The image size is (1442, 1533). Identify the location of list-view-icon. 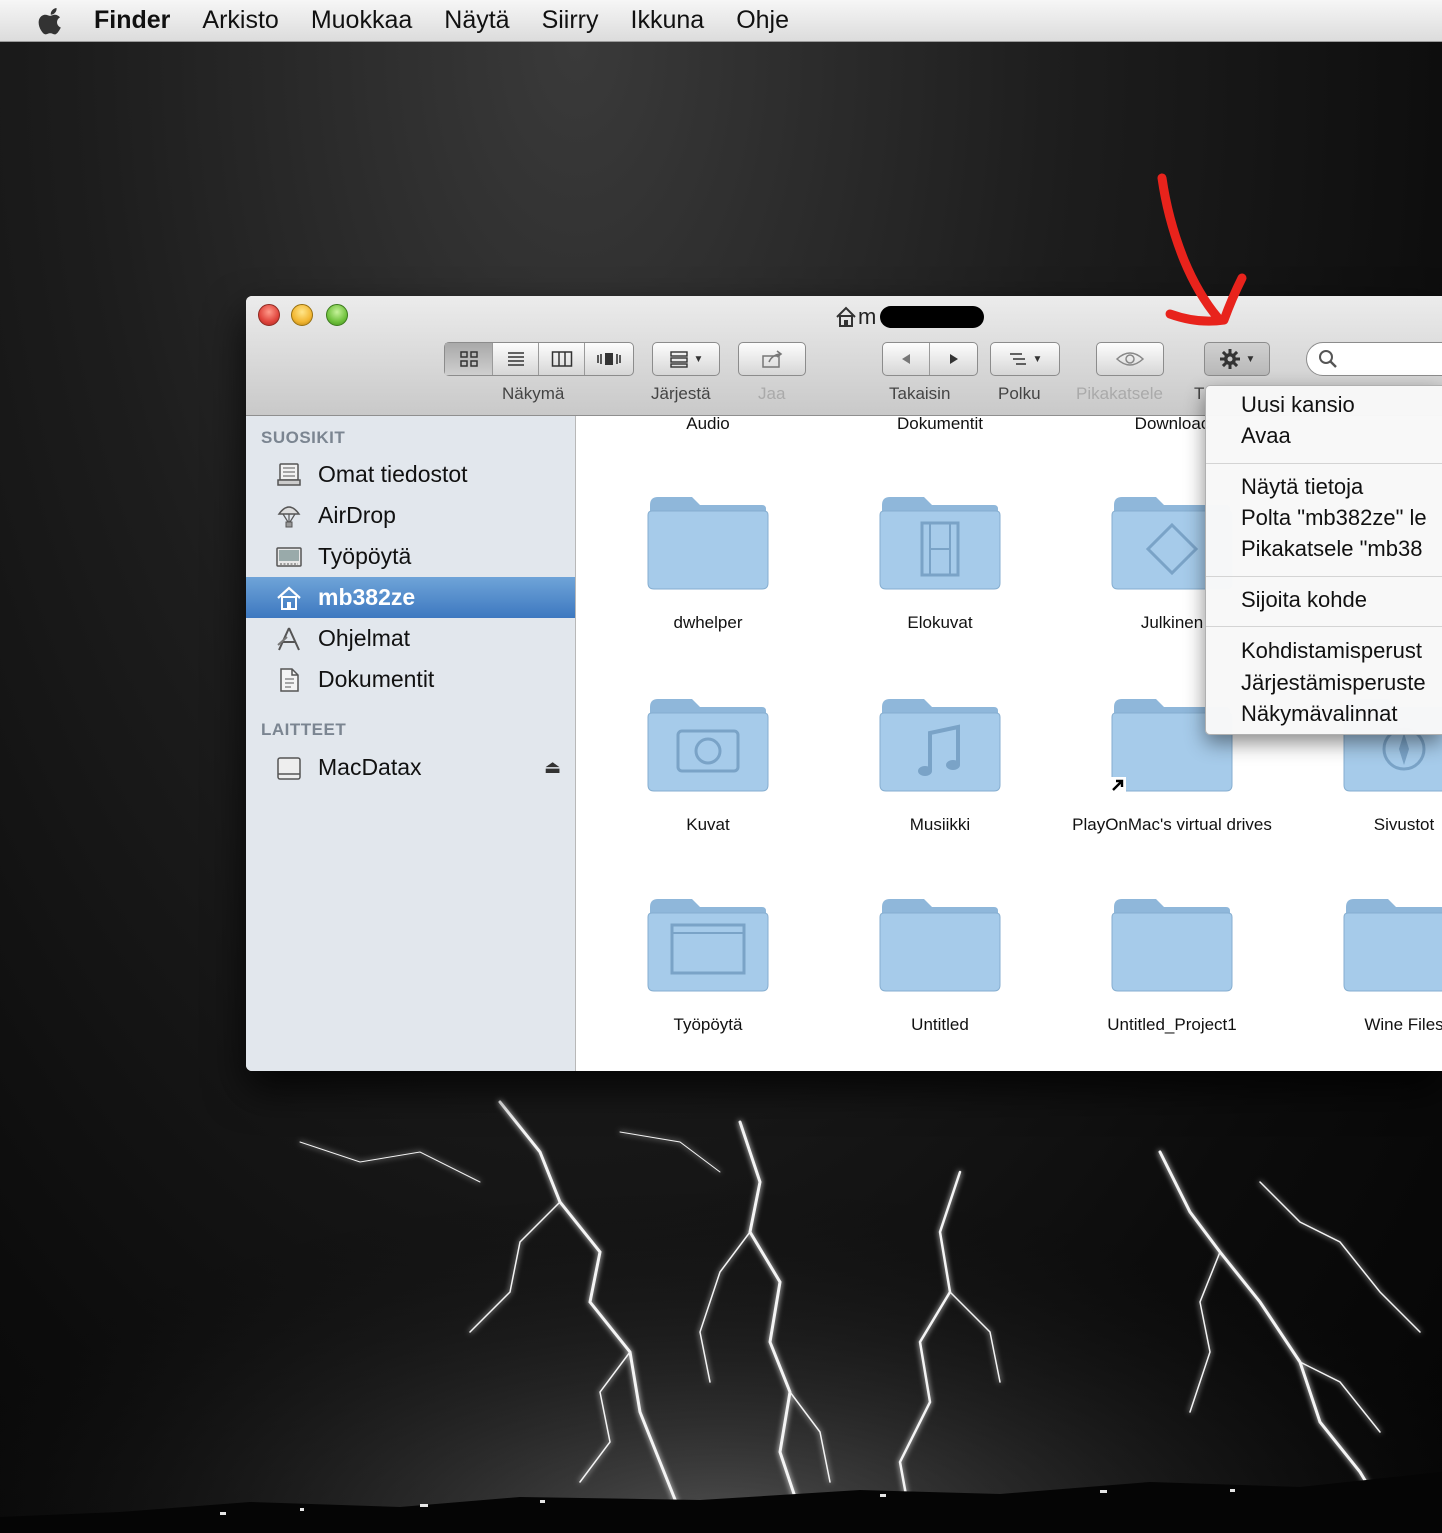
(515, 359).